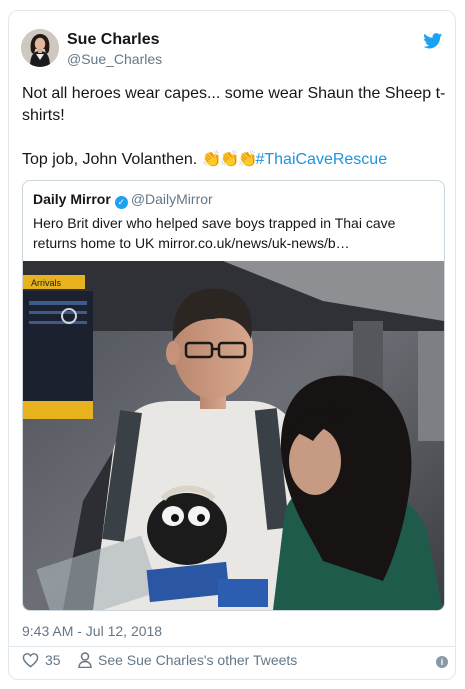 The width and height of the screenshot is (465, 689). Describe the element at coordinates (40, 48) in the screenshot. I see `author-avatar` at that location.